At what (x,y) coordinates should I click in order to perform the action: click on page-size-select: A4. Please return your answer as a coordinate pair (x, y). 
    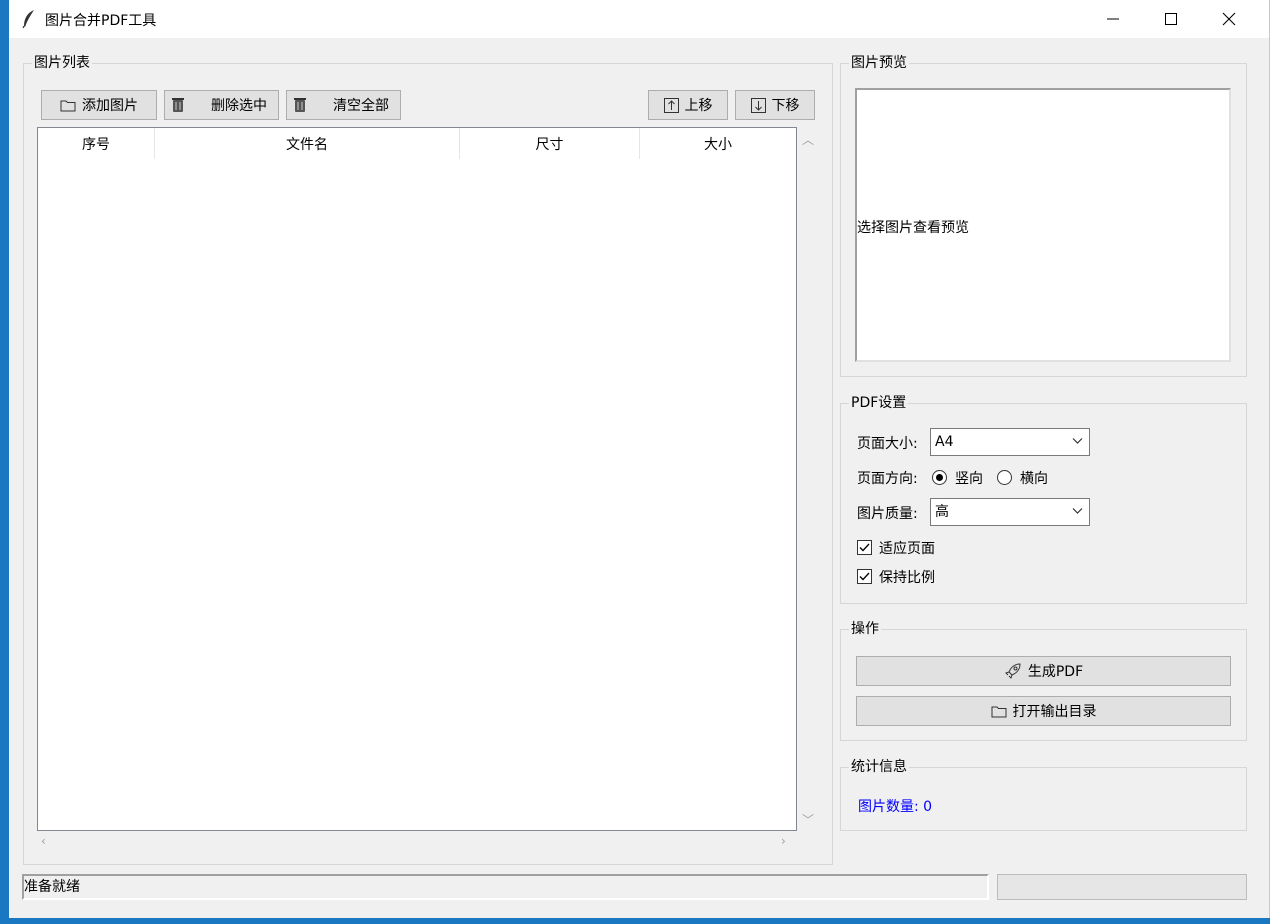
    Looking at the image, I should click on (1010, 442).